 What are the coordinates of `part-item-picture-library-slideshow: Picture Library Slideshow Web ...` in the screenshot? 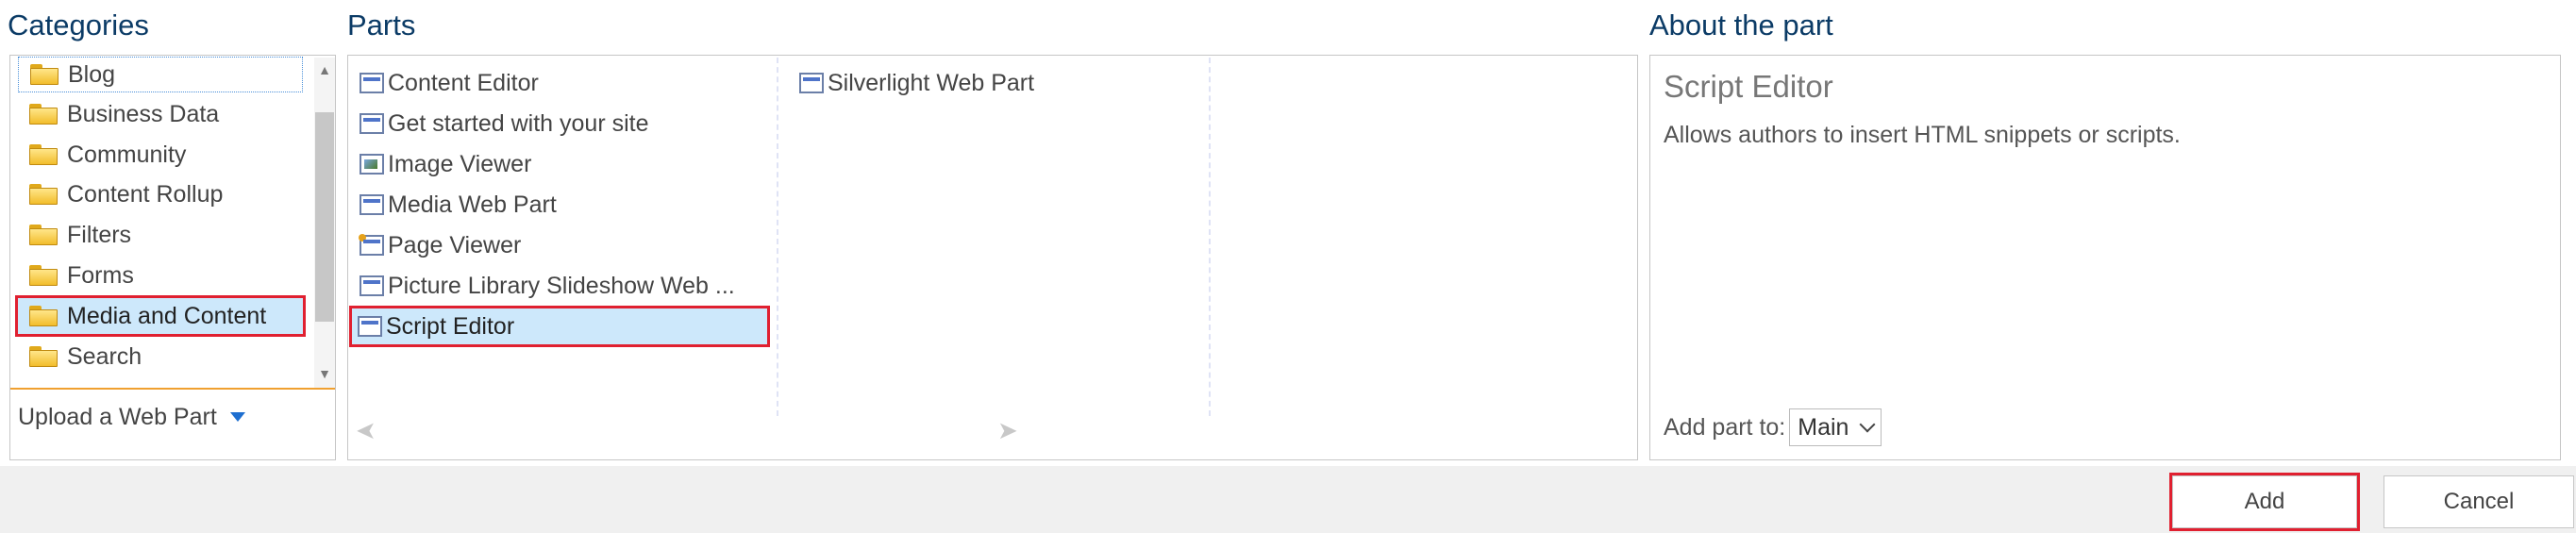 It's located at (565, 286).